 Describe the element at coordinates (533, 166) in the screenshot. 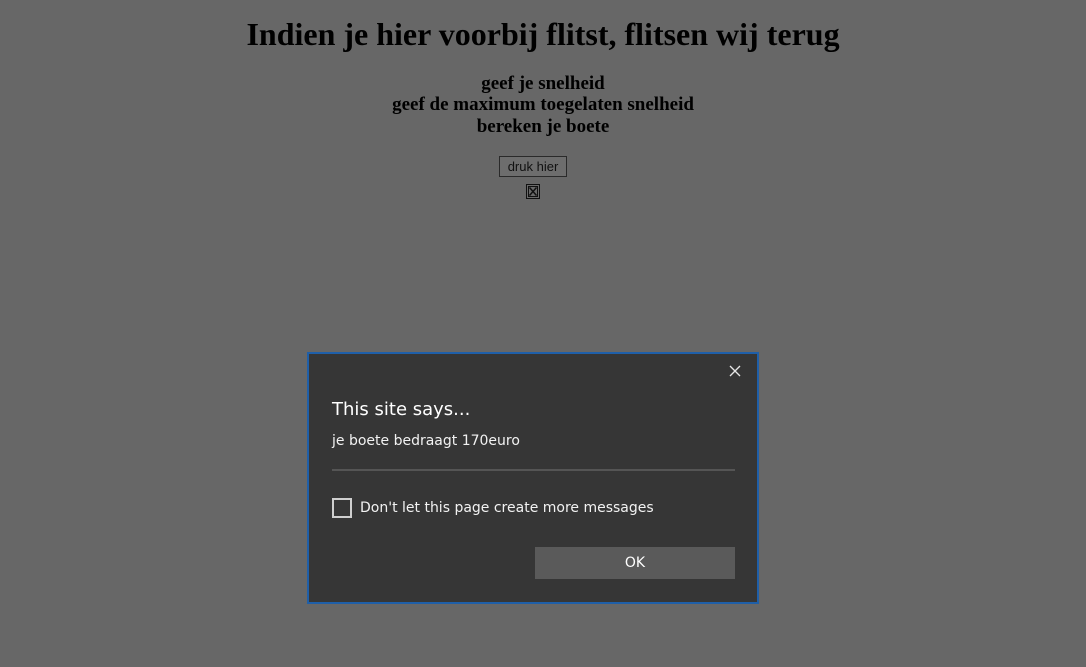

I see `druk-hier-button: druk hier` at that location.